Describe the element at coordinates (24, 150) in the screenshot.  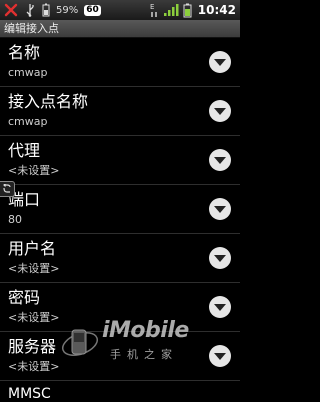
I see `field-title: 代理` at that location.